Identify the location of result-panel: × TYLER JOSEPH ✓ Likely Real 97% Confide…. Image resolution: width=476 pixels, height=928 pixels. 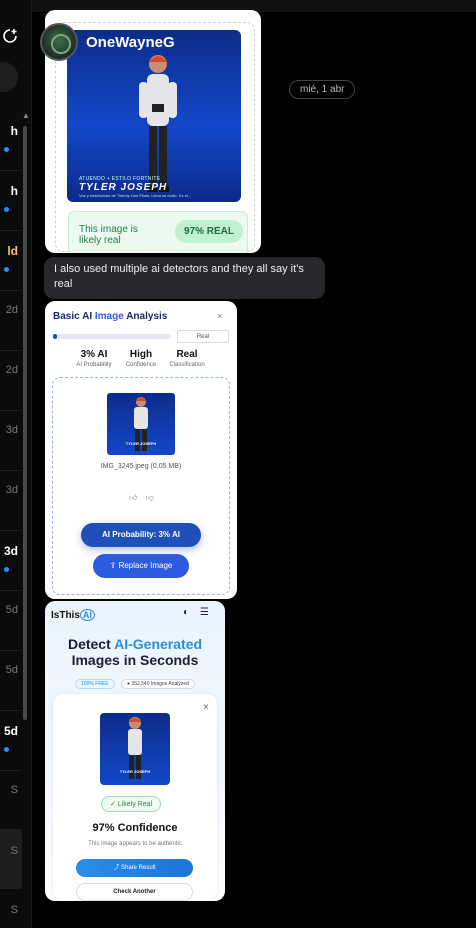
(135, 797).